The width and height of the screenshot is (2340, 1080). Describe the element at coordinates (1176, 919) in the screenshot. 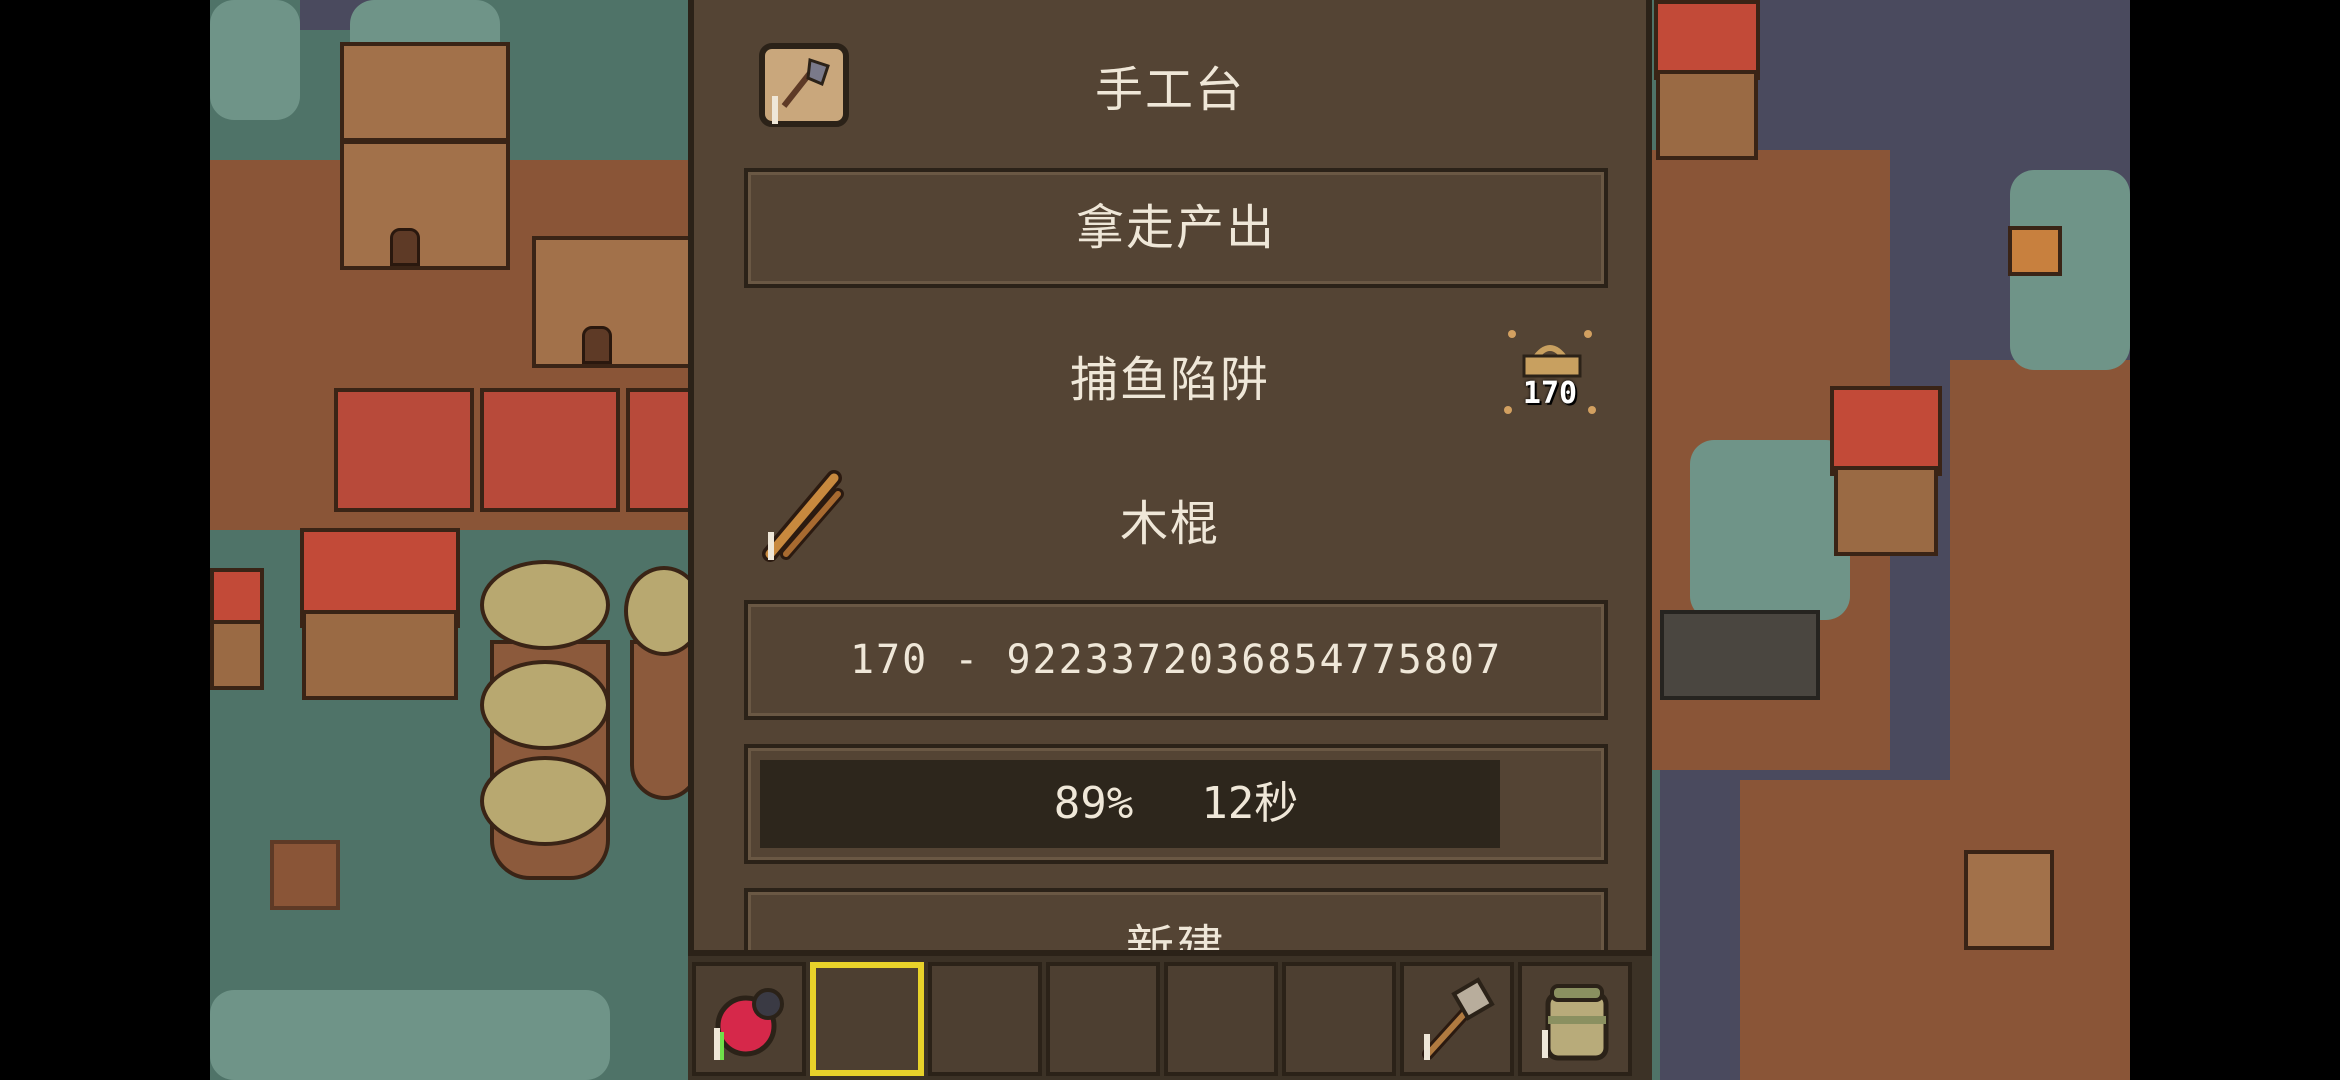

I see `new-button: 新建` at that location.